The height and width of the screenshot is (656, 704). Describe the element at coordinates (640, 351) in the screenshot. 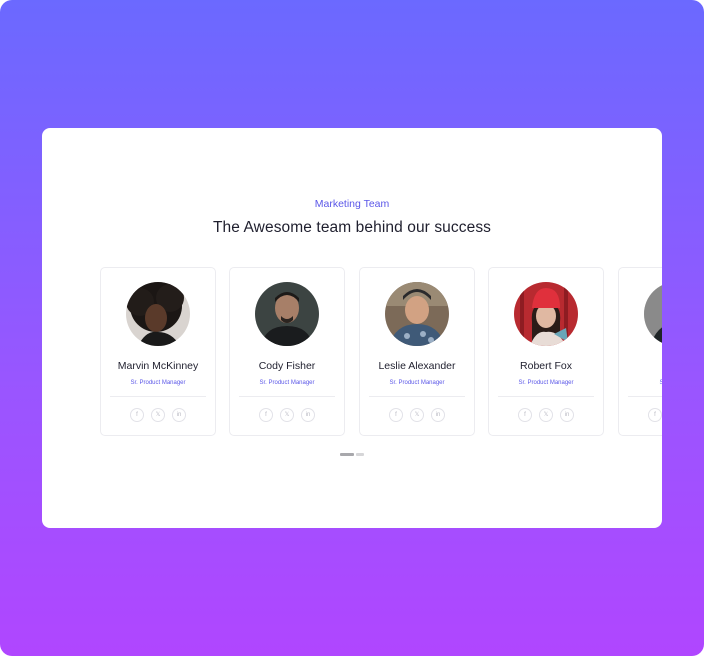

I see `team-card: Fl Sr. P f 𝕏 in` at that location.